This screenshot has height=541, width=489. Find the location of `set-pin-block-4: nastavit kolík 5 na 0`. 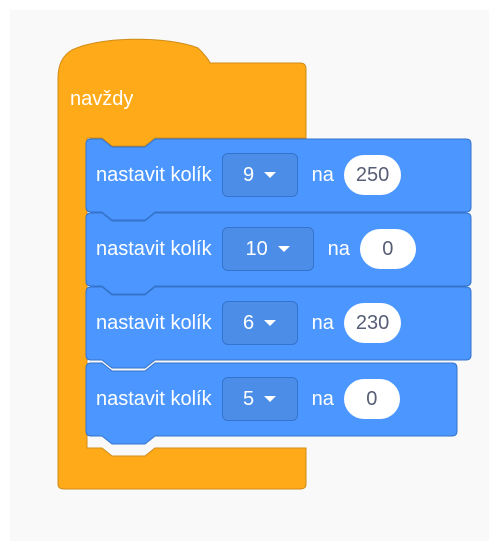

set-pin-block-4: nastavit kolík 5 na 0 is located at coordinates (271, 403).